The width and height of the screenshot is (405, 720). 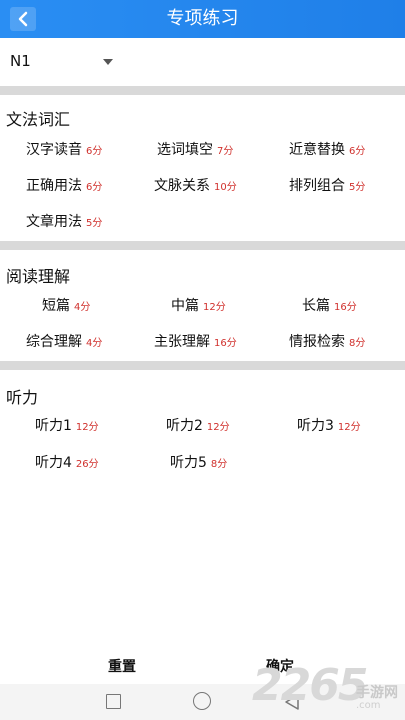 I want to click on dropdown-triangle-icon, so click(x=108, y=62).